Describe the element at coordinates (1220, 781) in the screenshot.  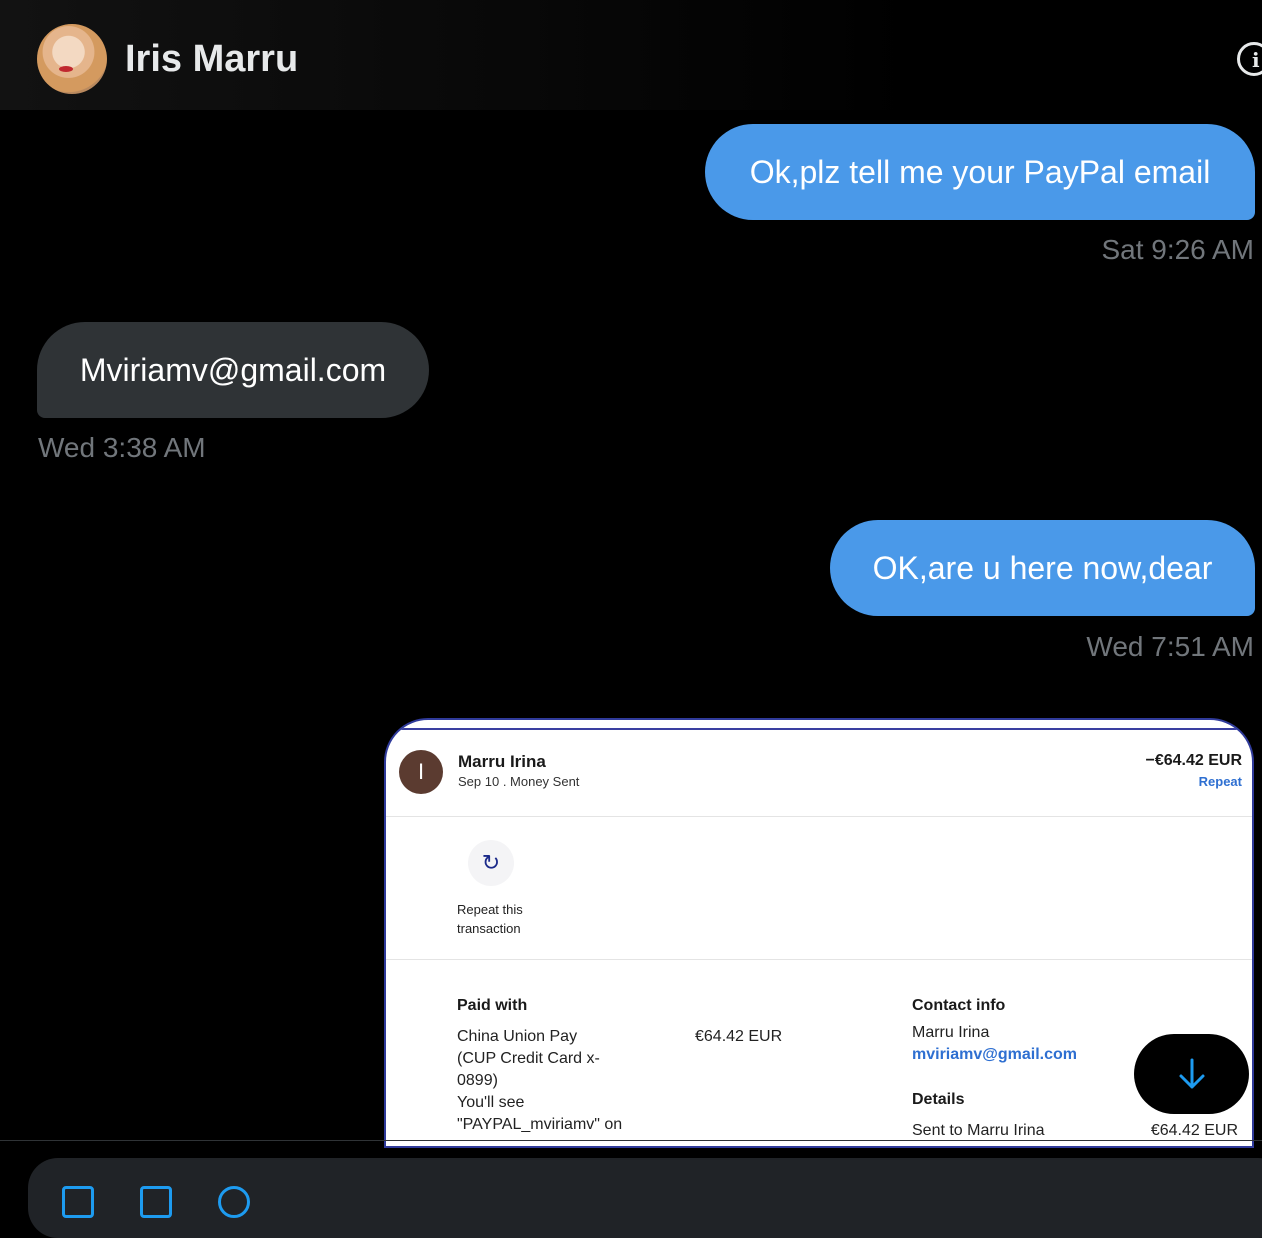
I see `repeat-link: Repeat` at that location.